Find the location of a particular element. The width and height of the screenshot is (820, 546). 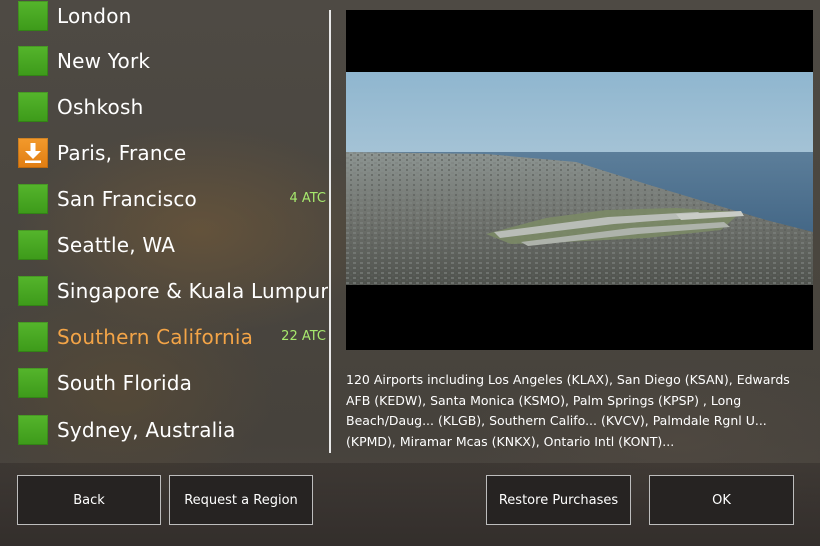

atc-count: 22 ATC is located at coordinates (303, 336).